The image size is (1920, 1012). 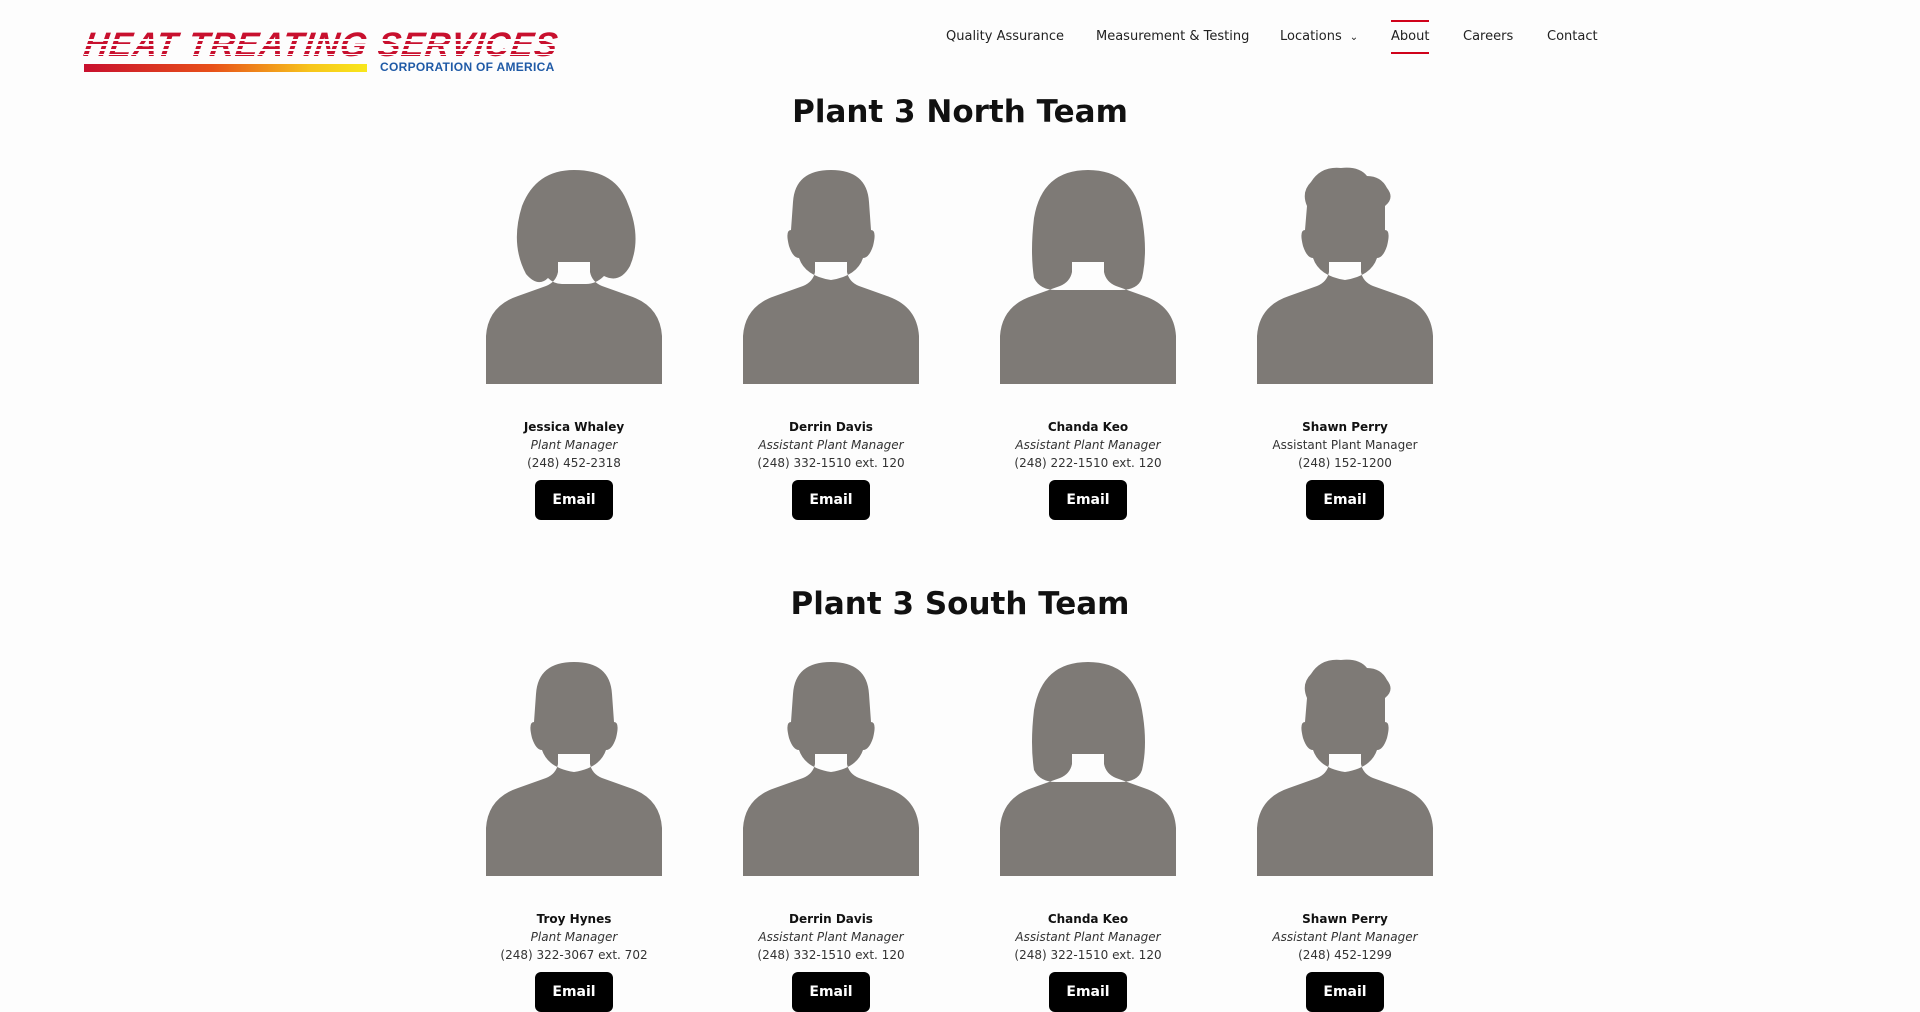 What do you see at coordinates (1172, 37) in the screenshot?
I see `nav-measurement-testing: Measurement & Testing` at bounding box center [1172, 37].